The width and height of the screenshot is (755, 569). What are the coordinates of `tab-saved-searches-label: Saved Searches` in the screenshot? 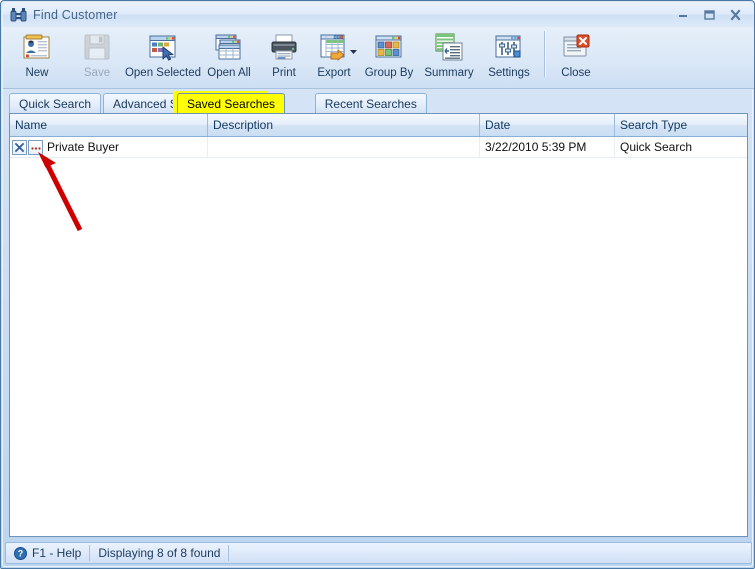 It's located at (231, 103).